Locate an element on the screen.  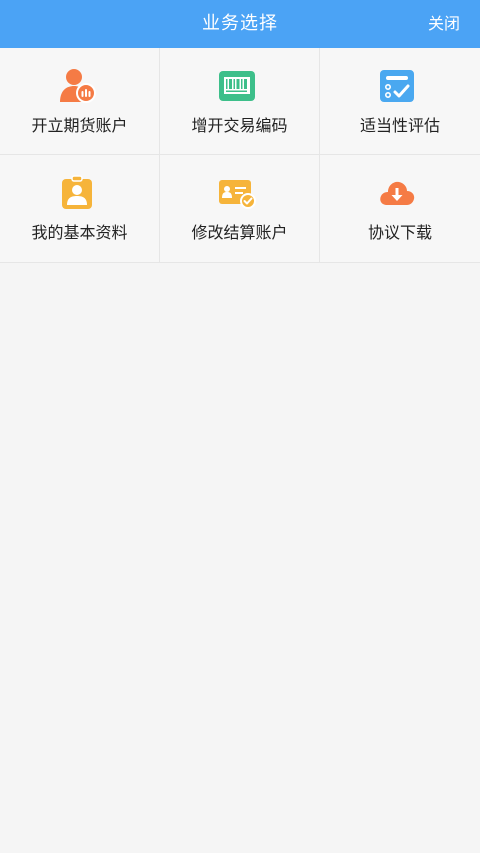
menu-item-label: 适当性评估 is located at coordinates (399, 125).